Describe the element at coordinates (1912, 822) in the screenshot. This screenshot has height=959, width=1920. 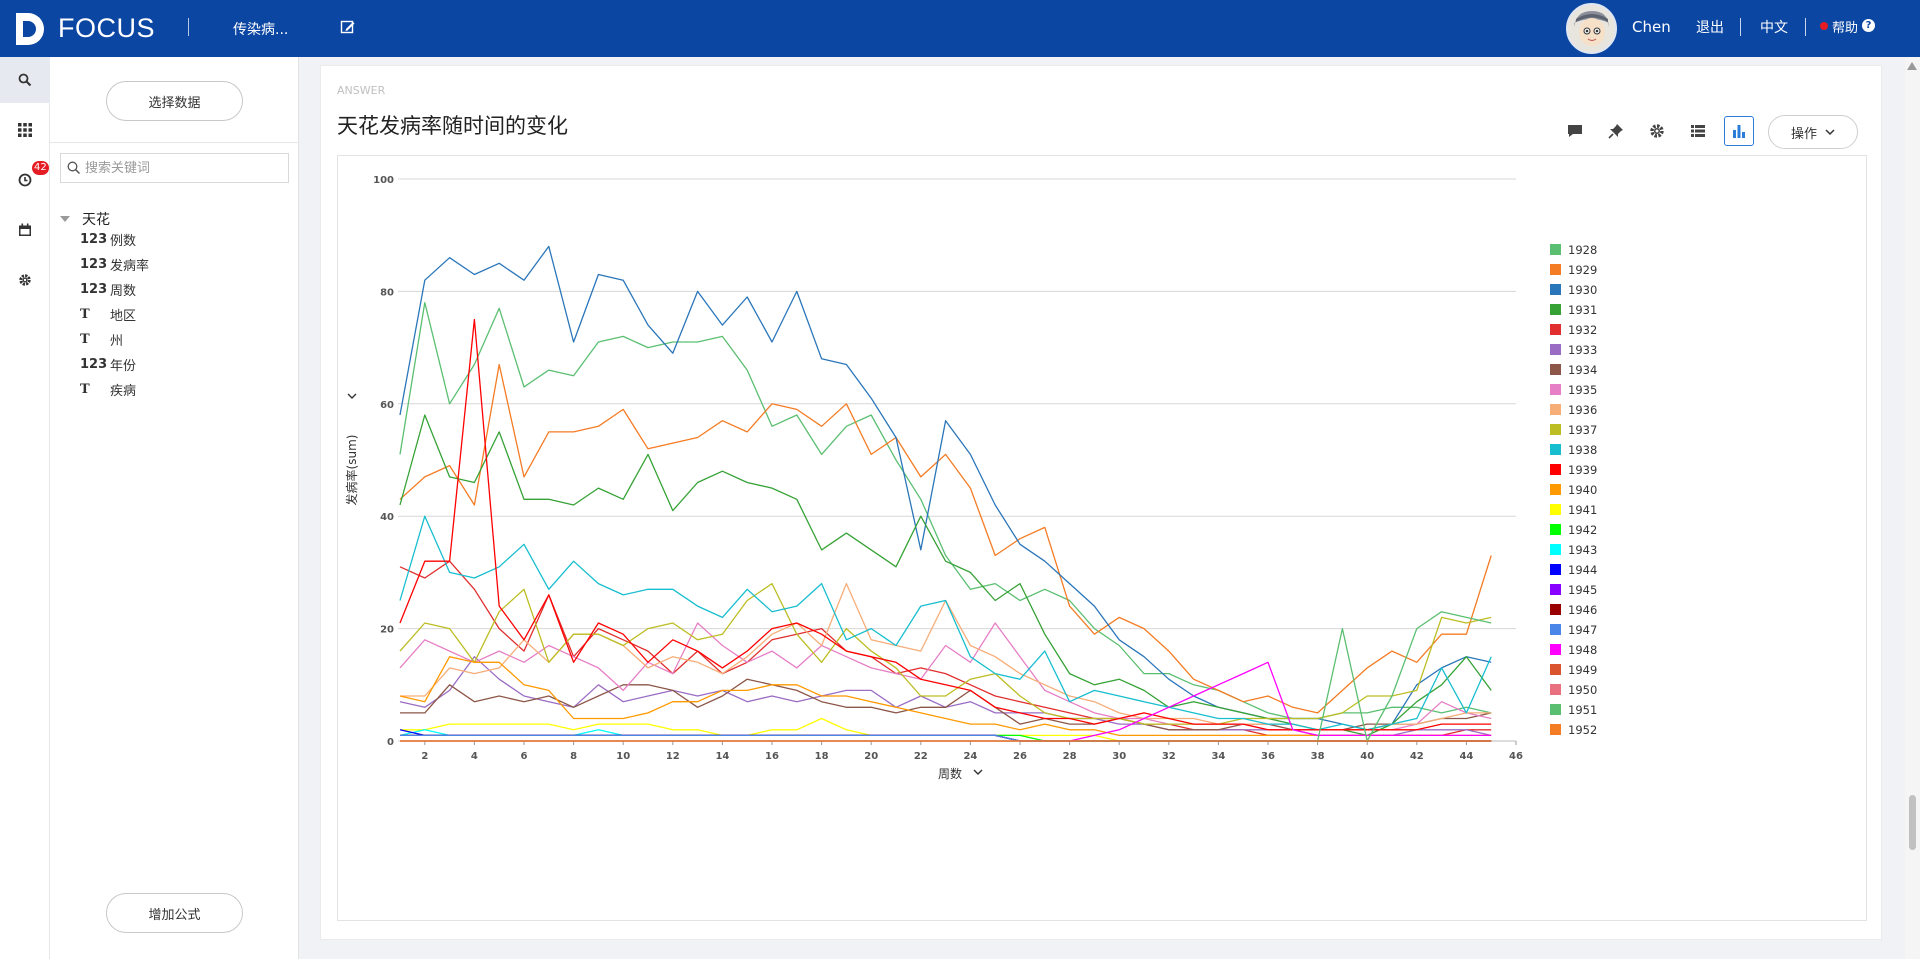
I see `scrollbar-thumb` at that location.